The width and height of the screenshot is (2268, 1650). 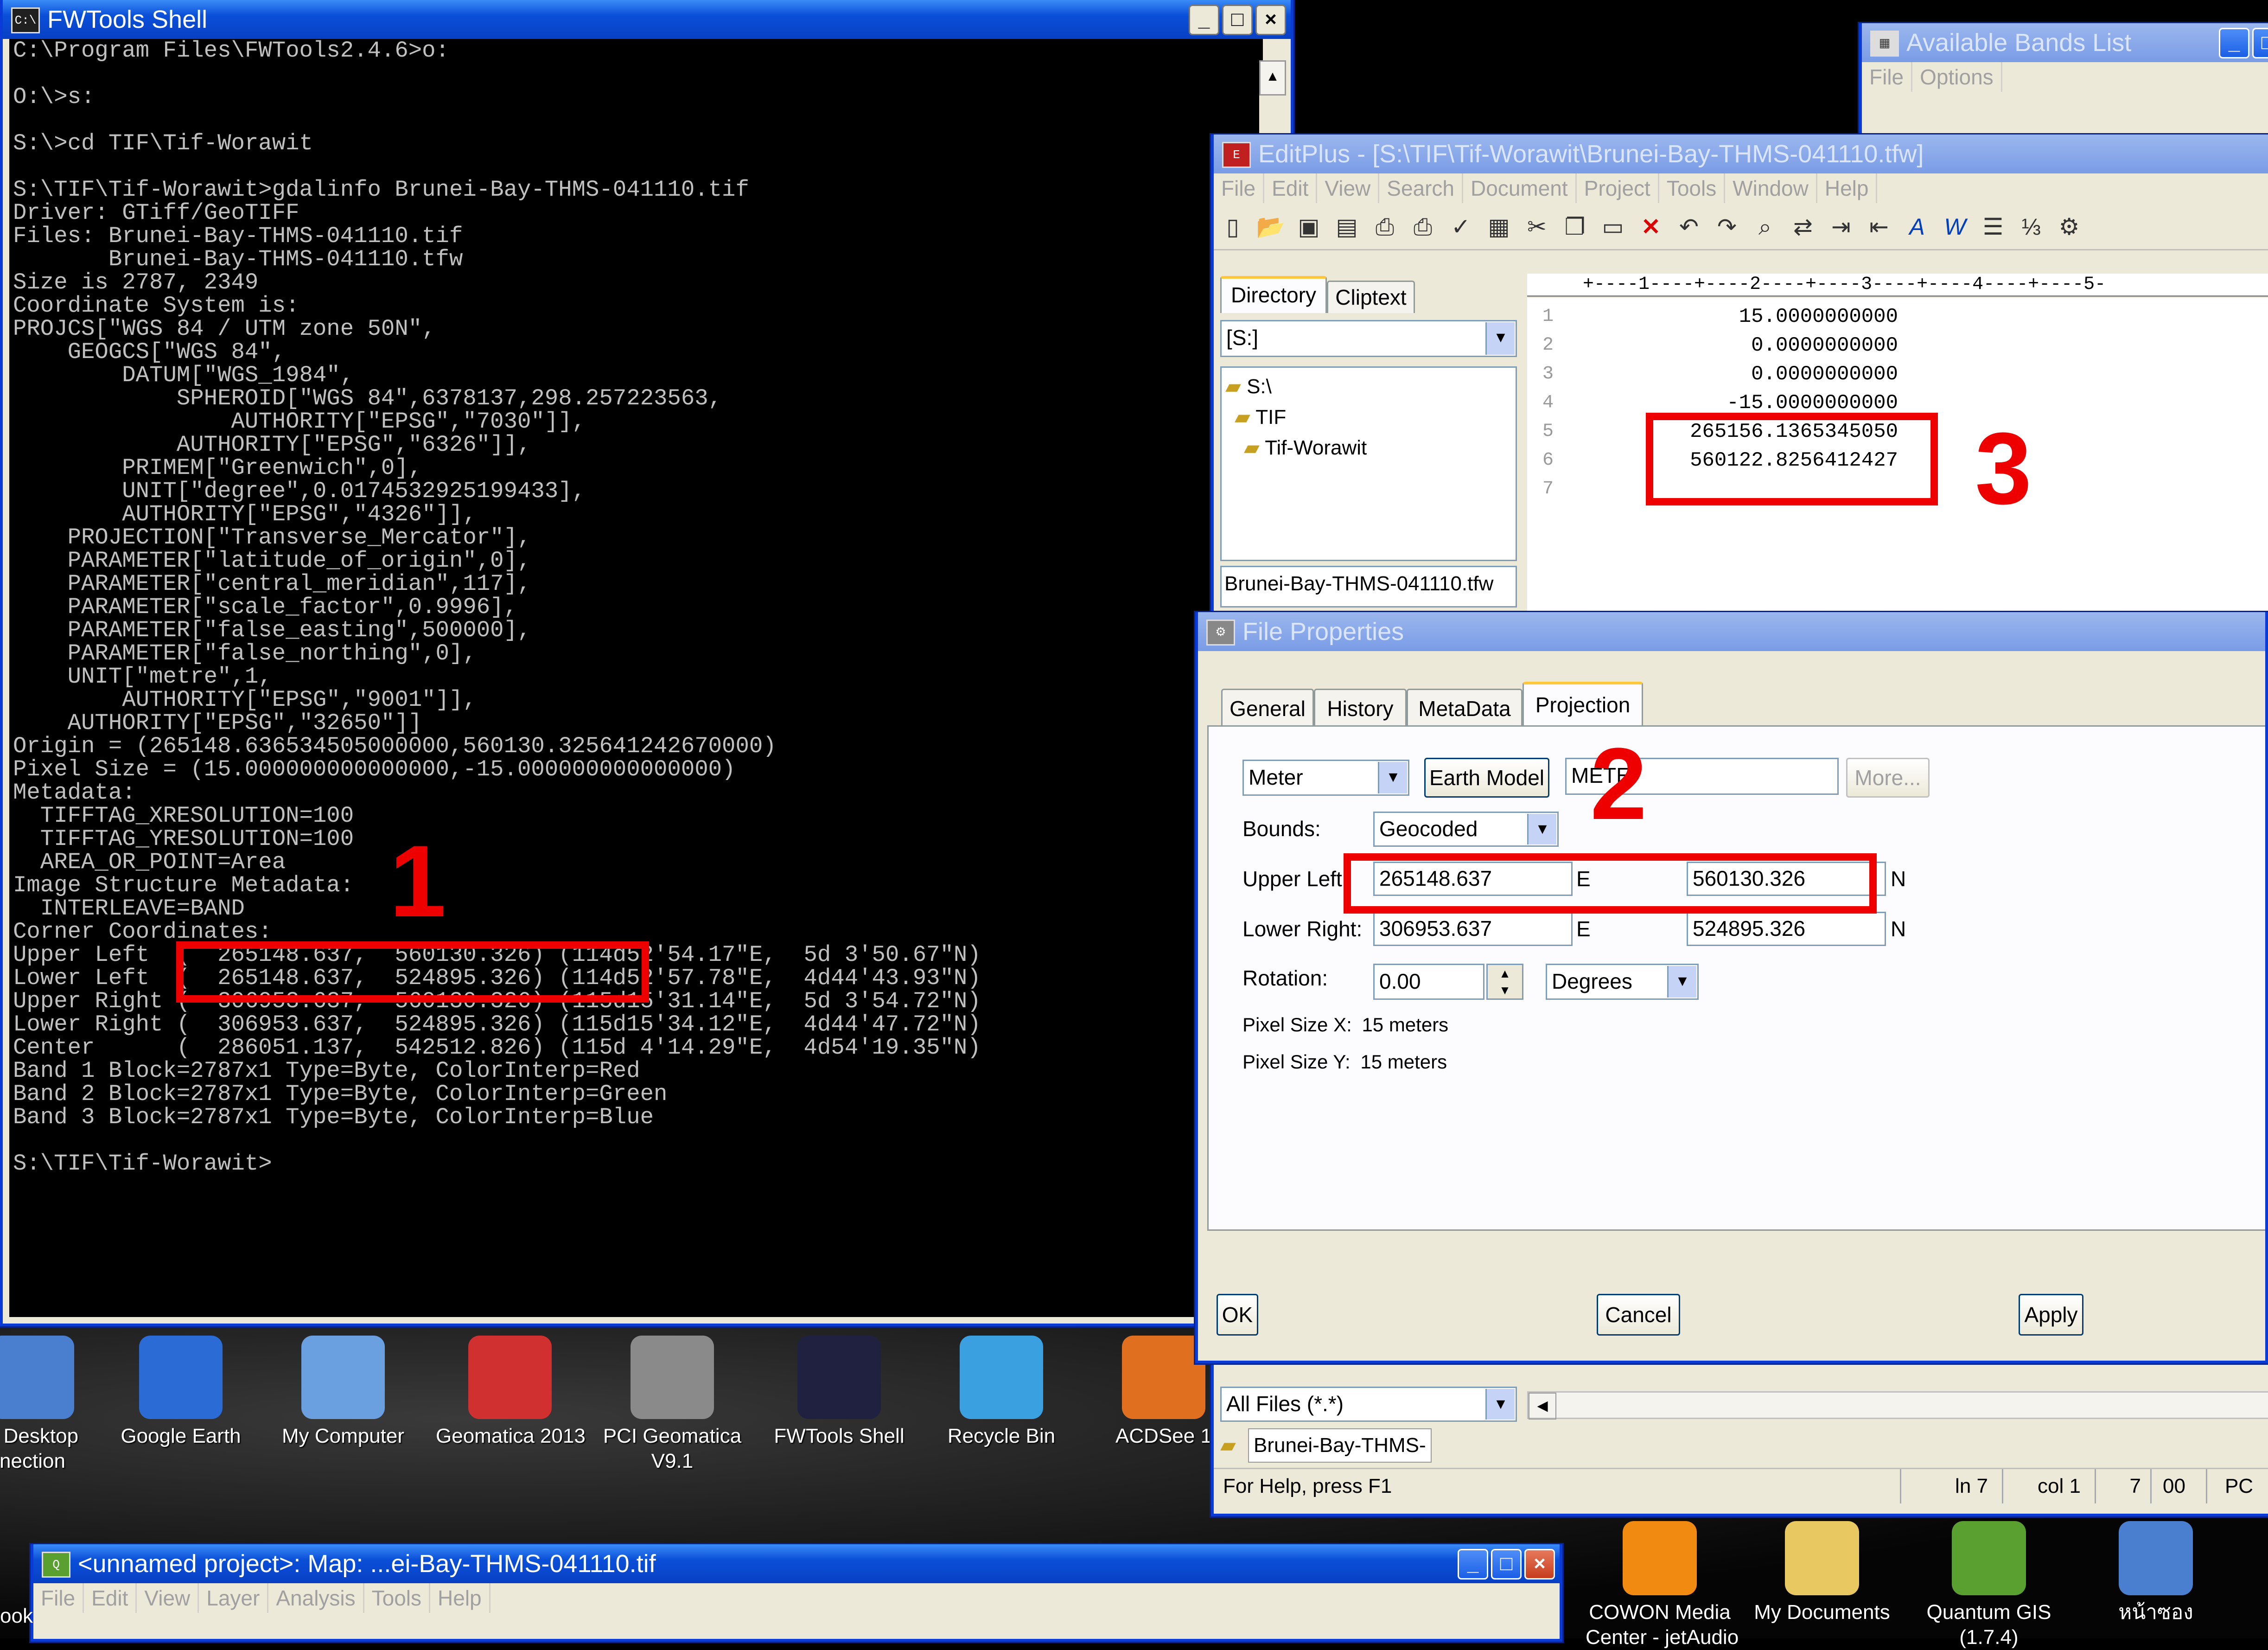 What do you see at coordinates (1347, 227) in the screenshot?
I see `save-all-icon: ▤` at bounding box center [1347, 227].